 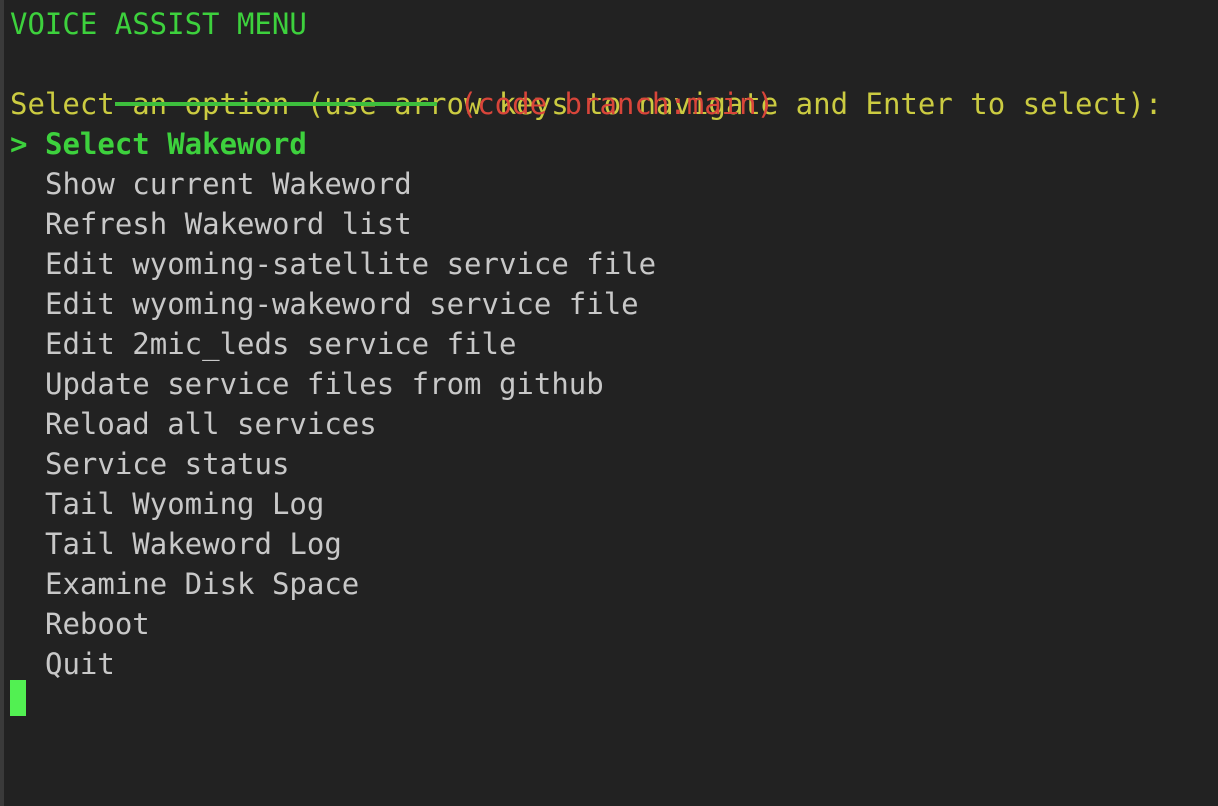 I want to click on menu-item-label: Edit wyoming-satellite service file, so click(x=351, y=264).